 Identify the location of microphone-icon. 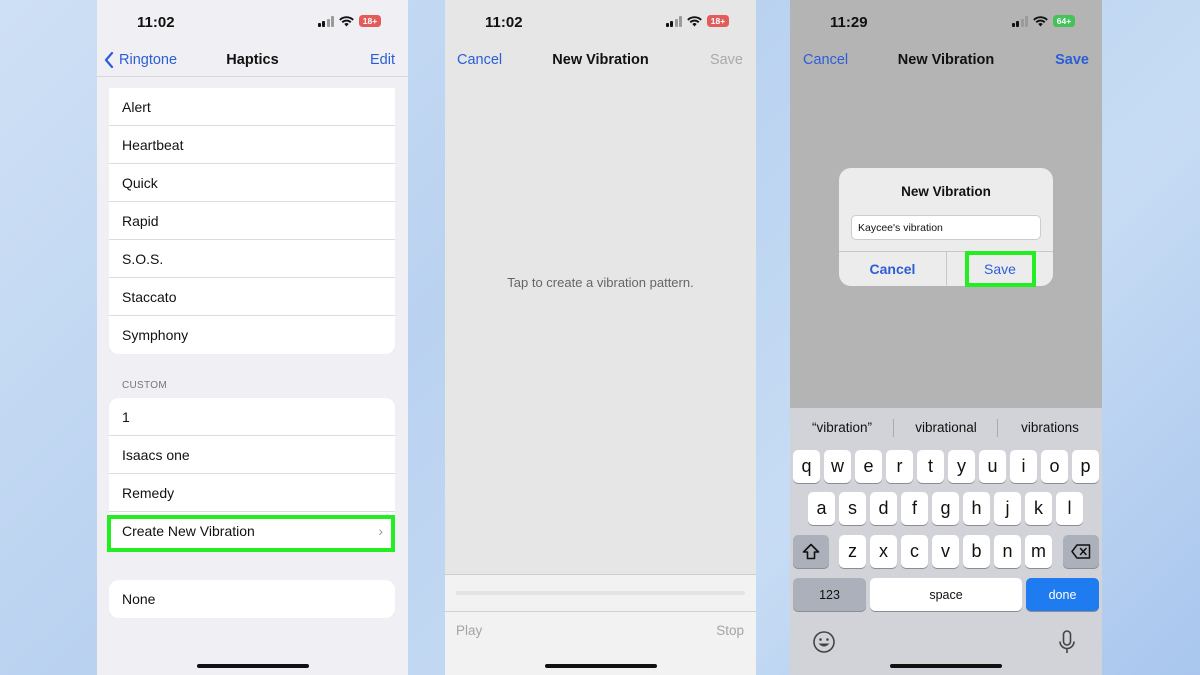
(1067, 641).